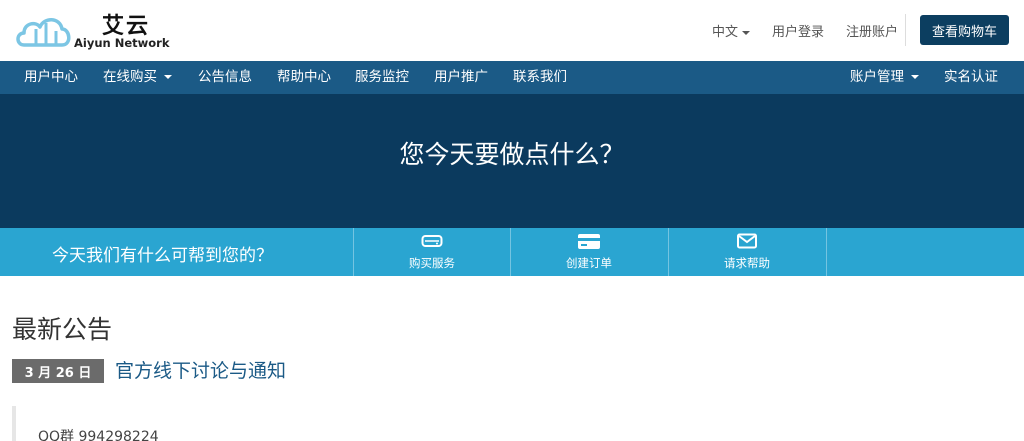  I want to click on hero-title: 您今天要做点什么？, so click(512, 154).